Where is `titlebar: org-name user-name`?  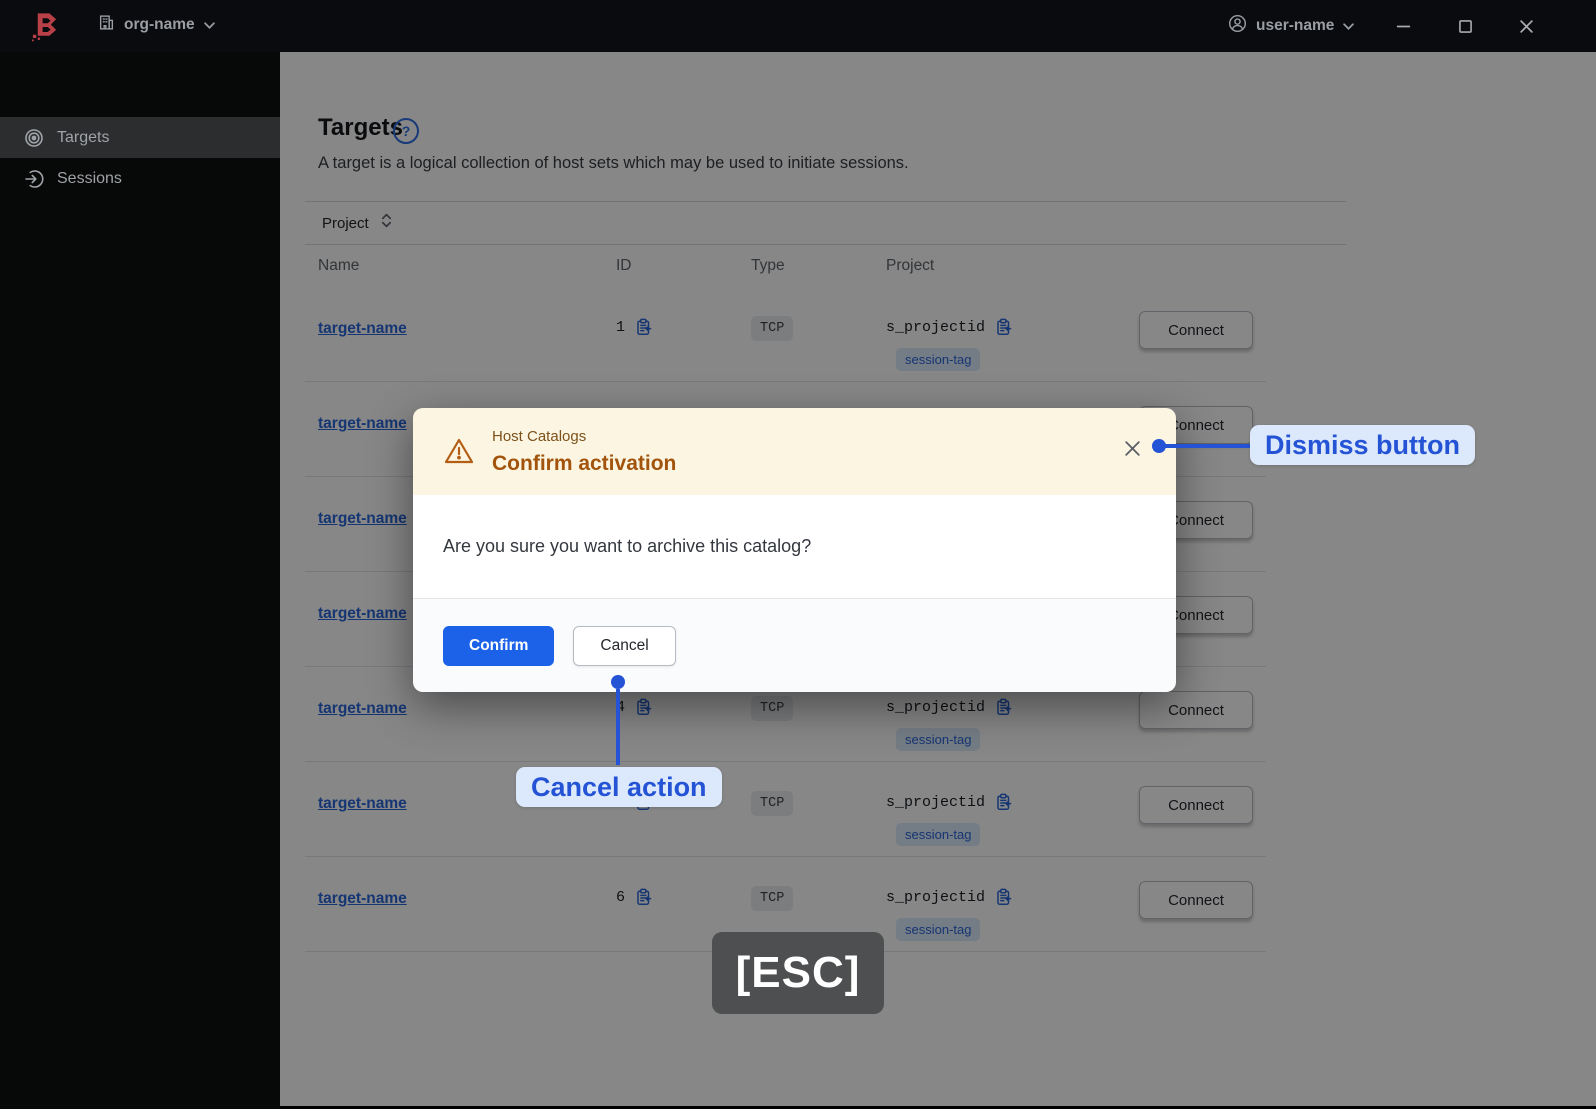 titlebar: org-name user-name is located at coordinates (798, 26).